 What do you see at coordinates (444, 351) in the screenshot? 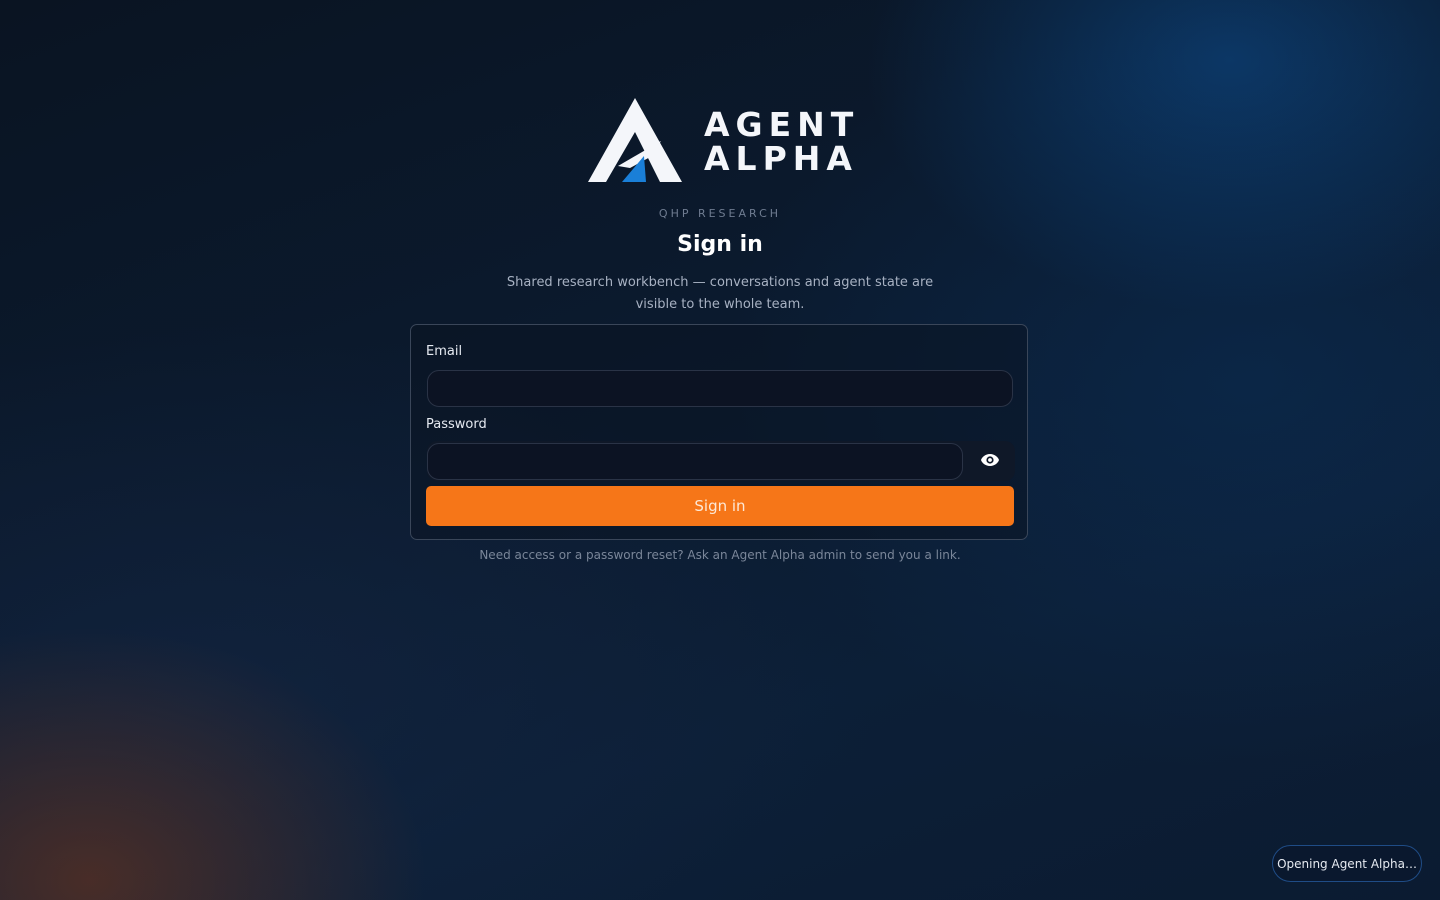
I see `email-label: Email` at bounding box center [444, 351].